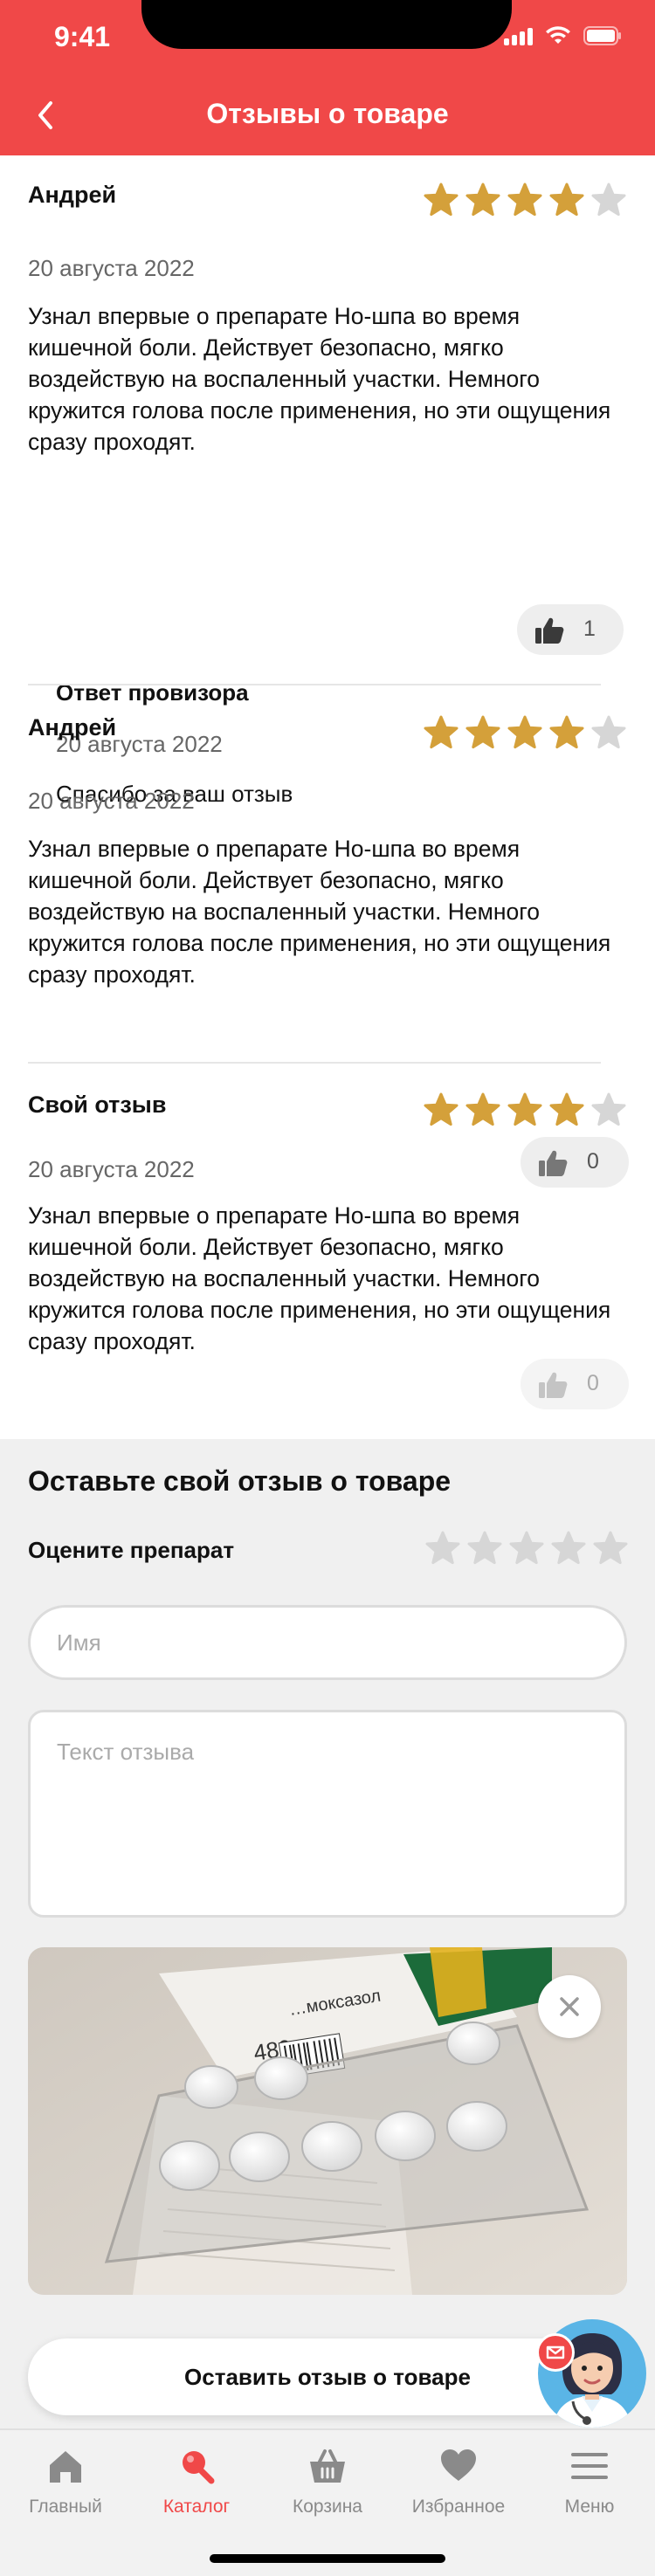 The height and width of the screenshot is (2576, 655). What do you see at coordinates (82, 36) in the screenshot?
I see `status-time: 9:41` at bounding box center [82, 36].